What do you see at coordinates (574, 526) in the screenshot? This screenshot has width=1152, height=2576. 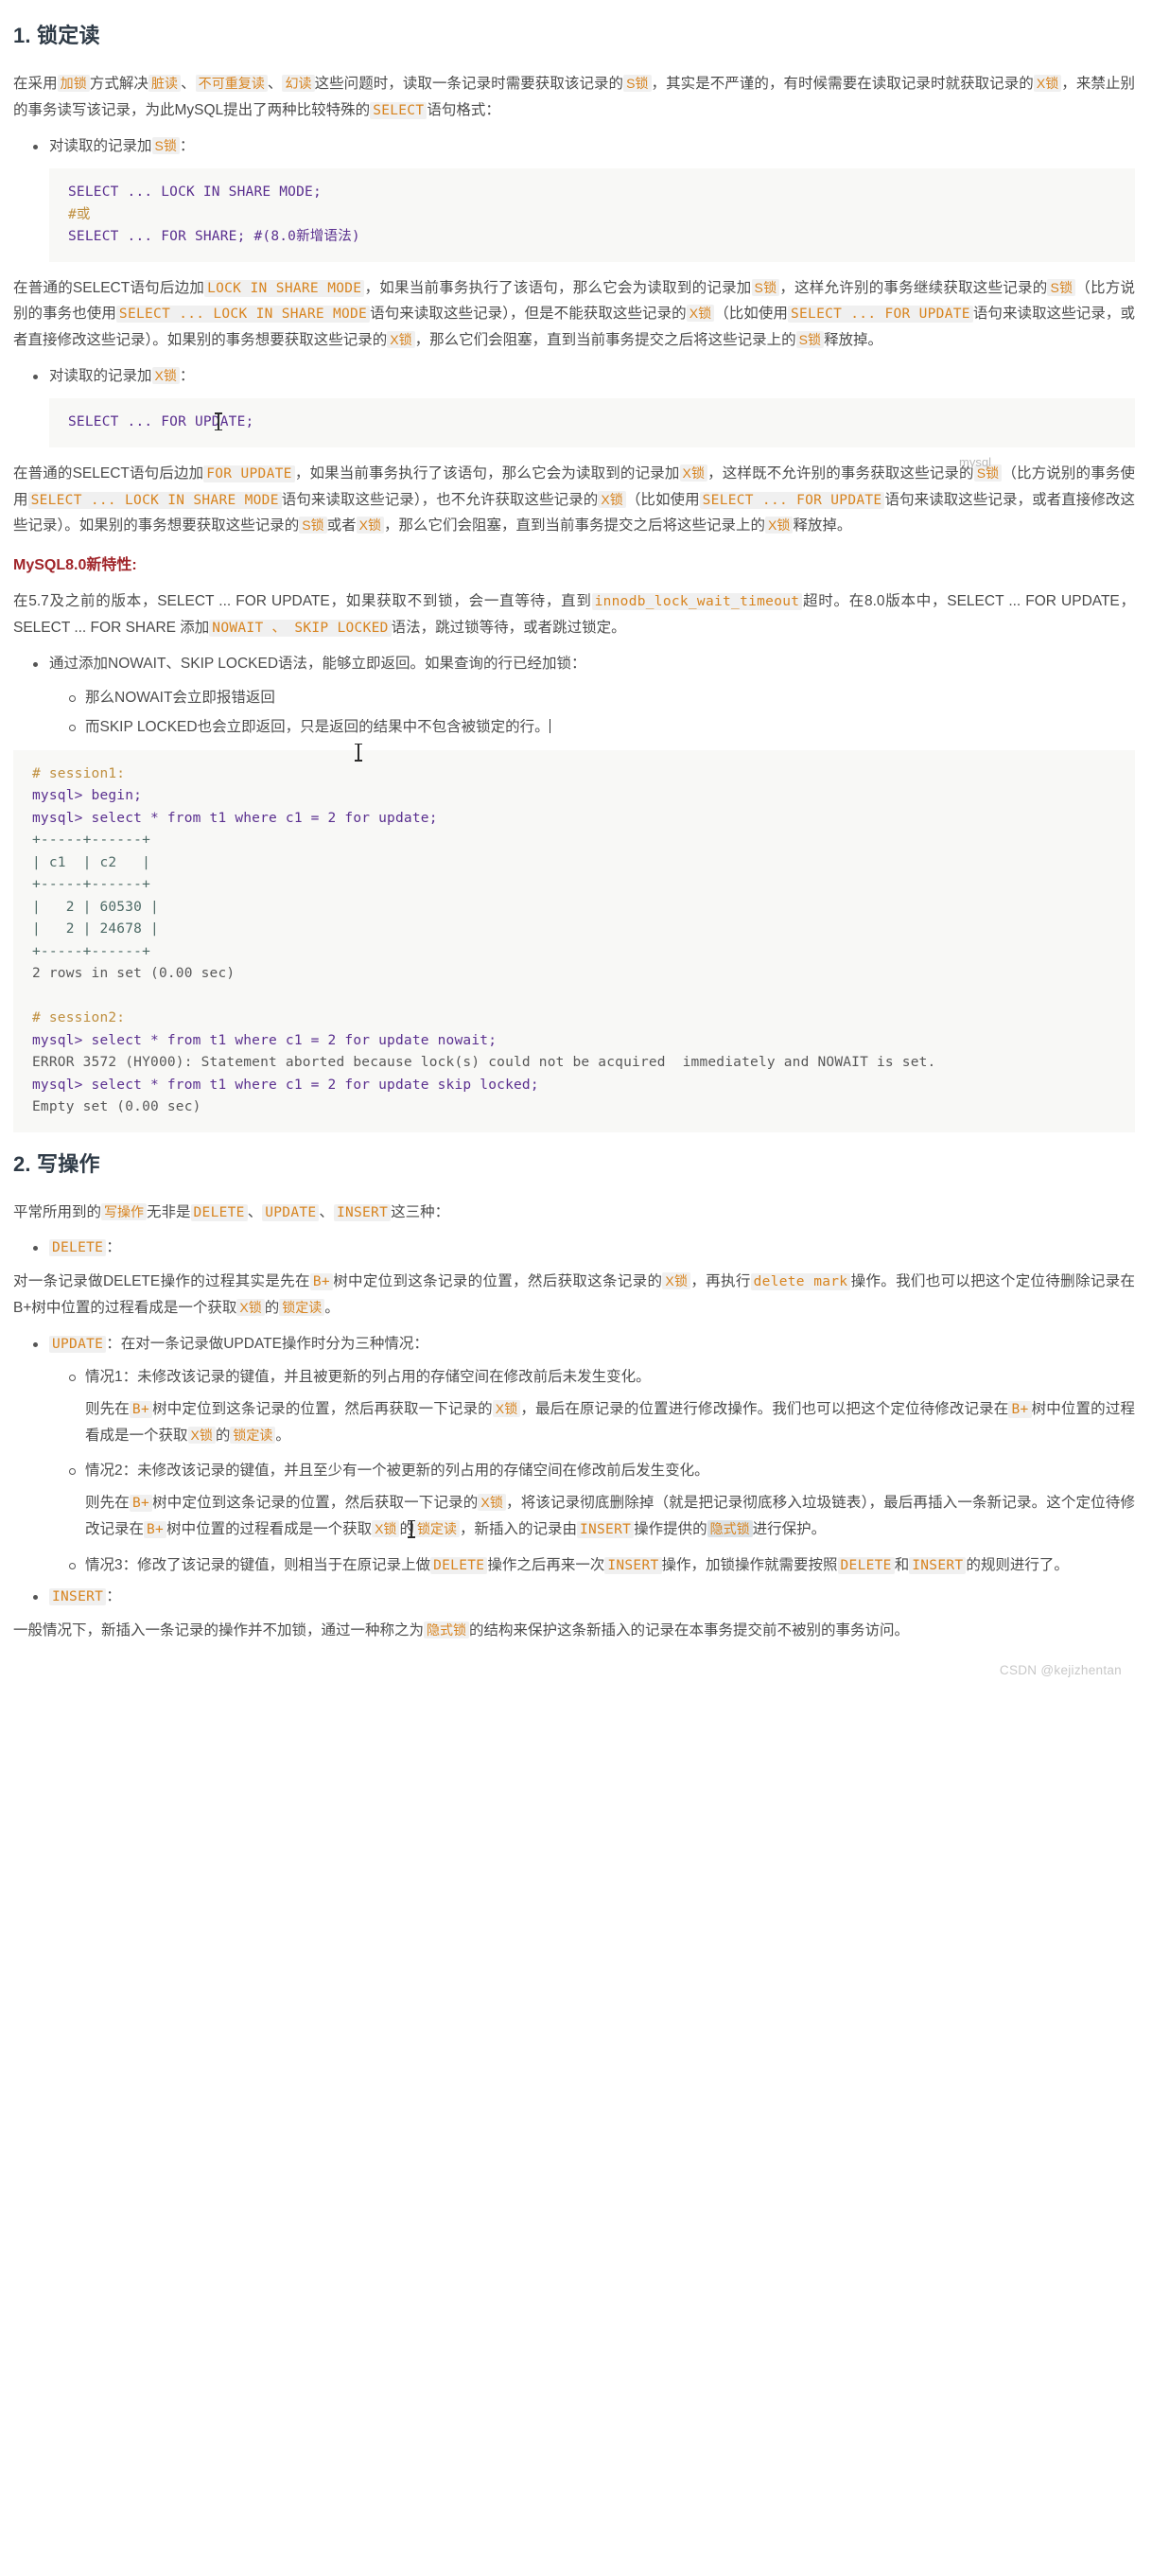 I see `text-fragment: ，那么它们会阻塞，直到当前事务提交之后将这些记录上的` at bounding box center [574, 526].